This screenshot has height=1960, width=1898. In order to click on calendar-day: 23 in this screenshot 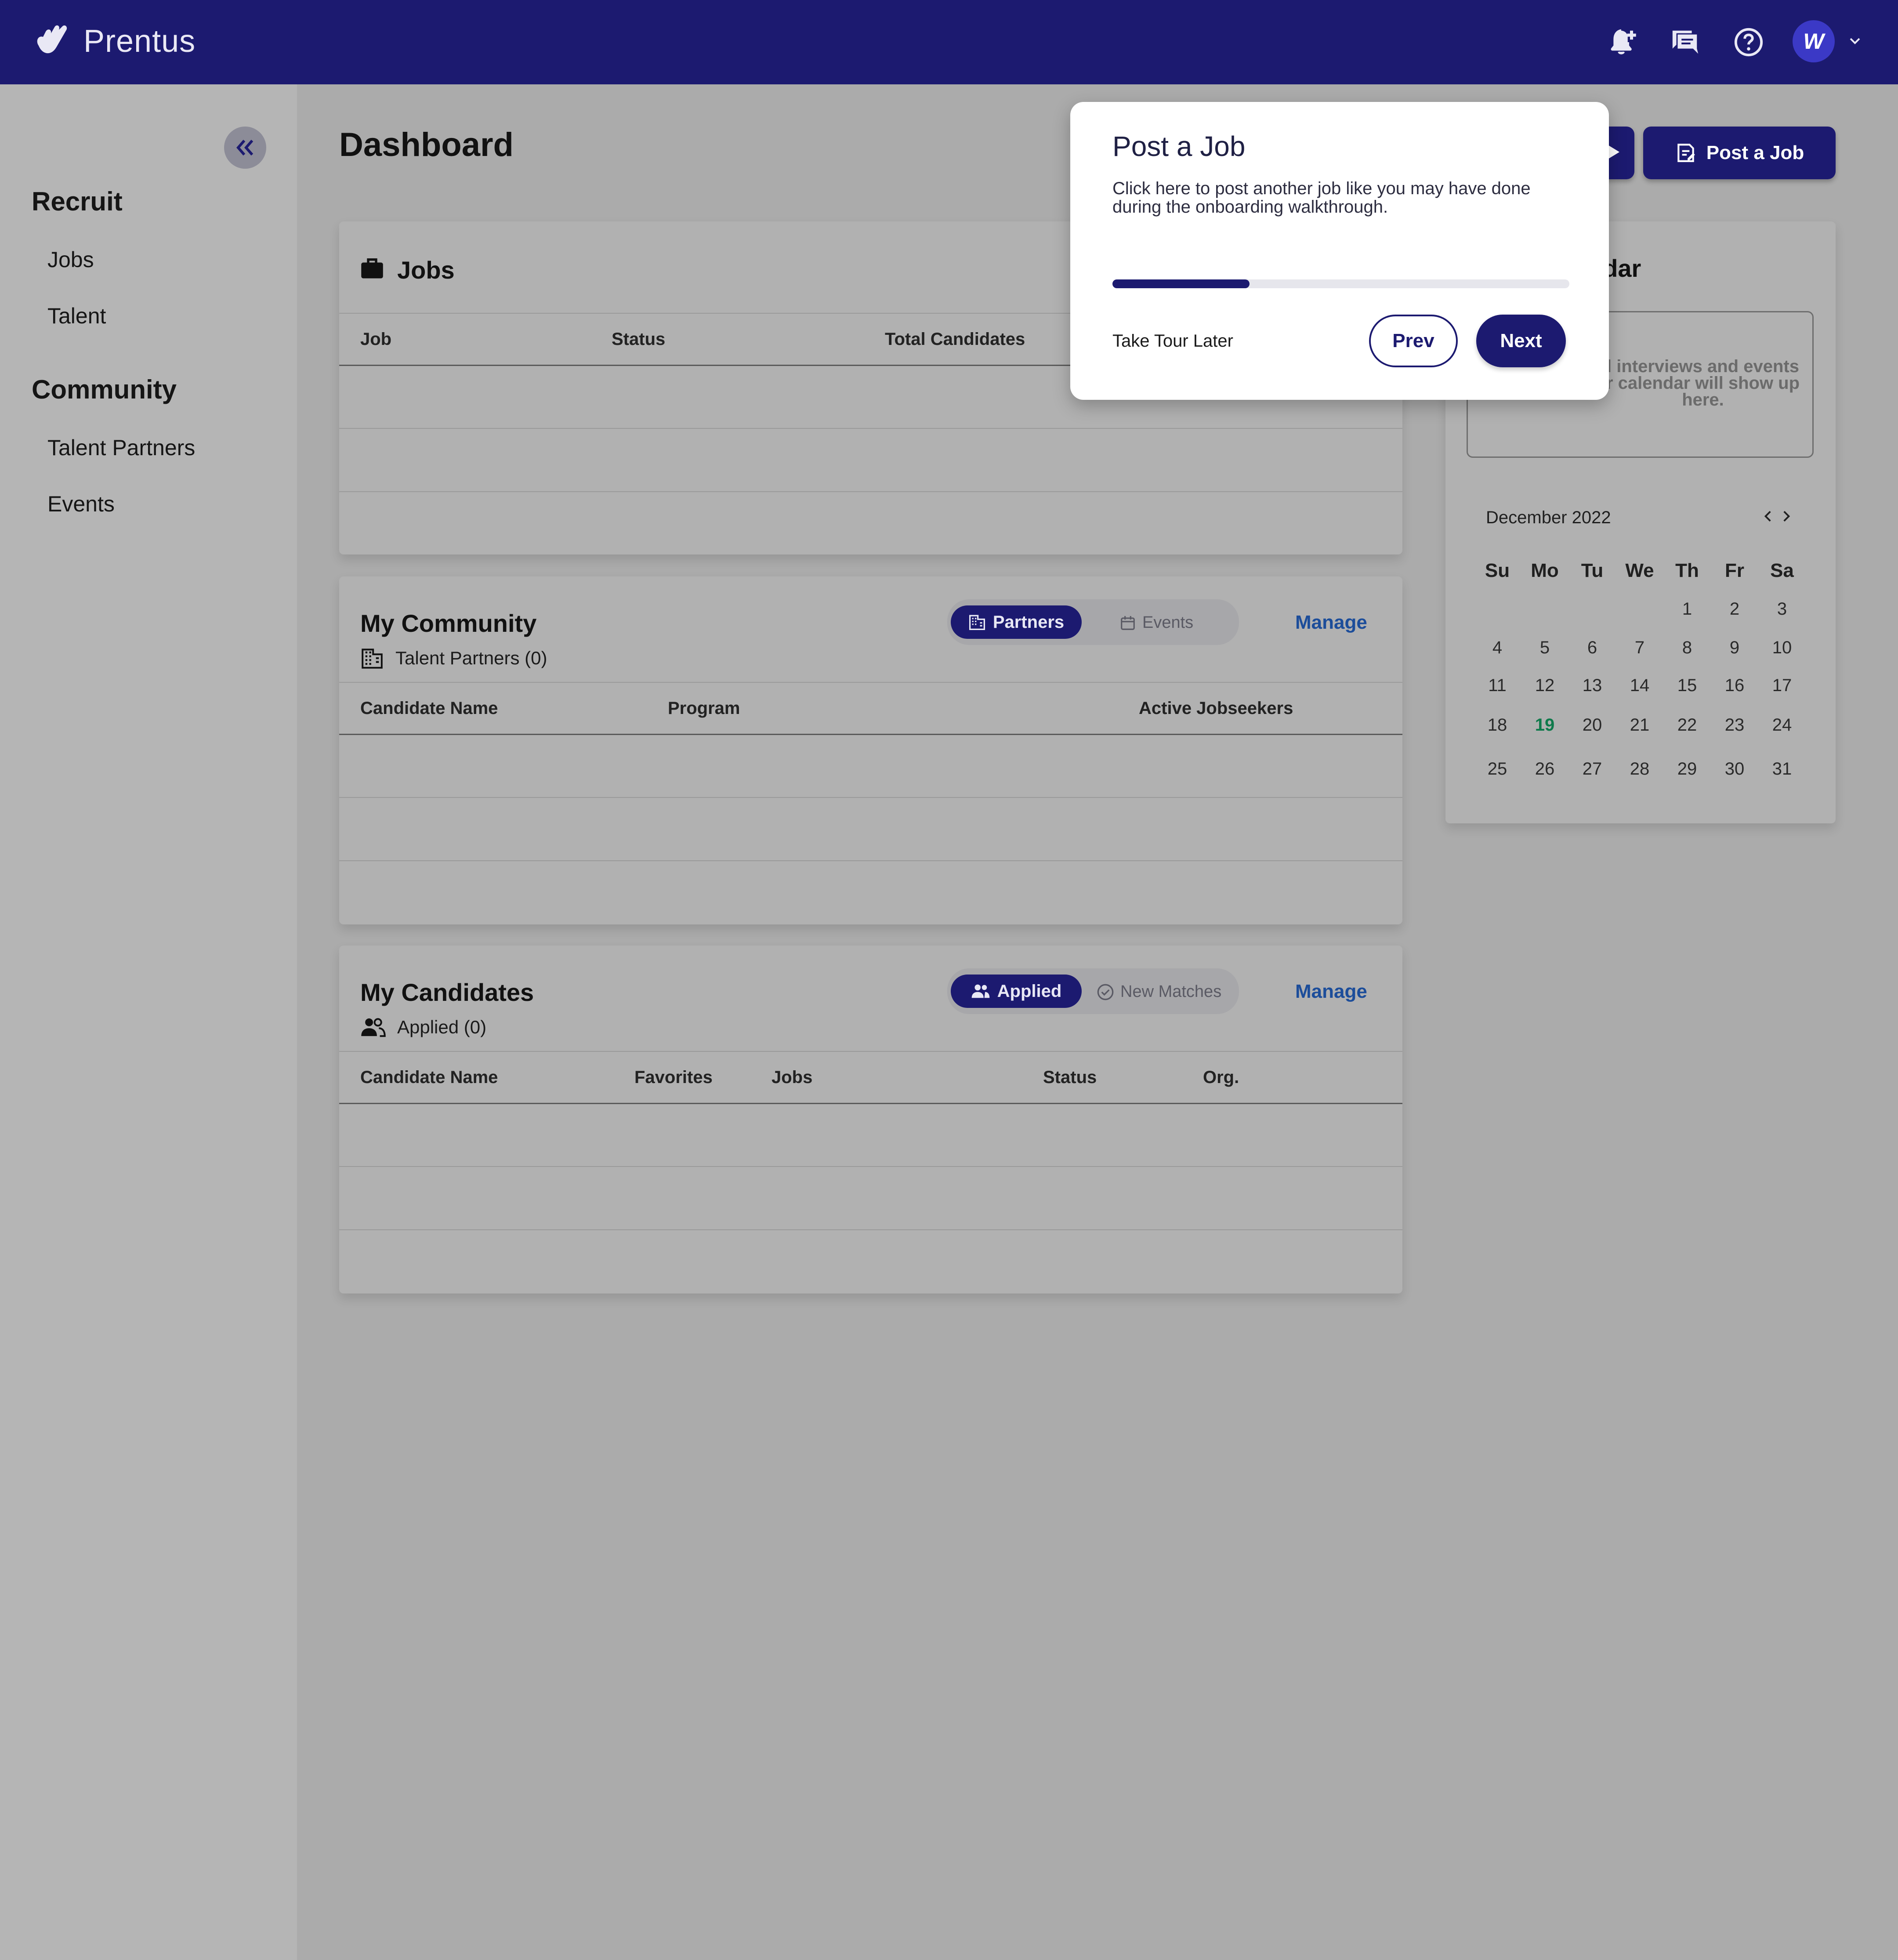, I will do `click(1734, 725)`.